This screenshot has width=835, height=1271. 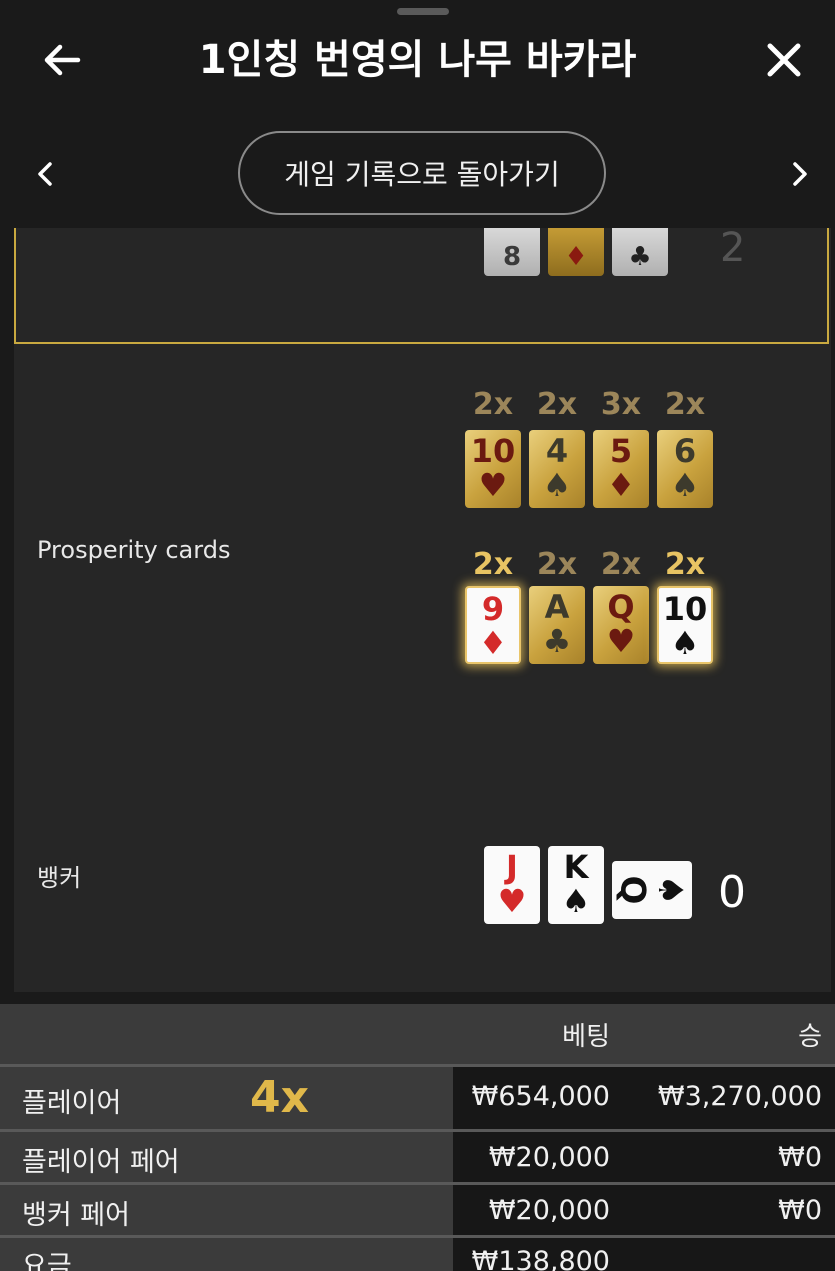 I want to click on chevron-right-icon, so click(x=800, y=174).